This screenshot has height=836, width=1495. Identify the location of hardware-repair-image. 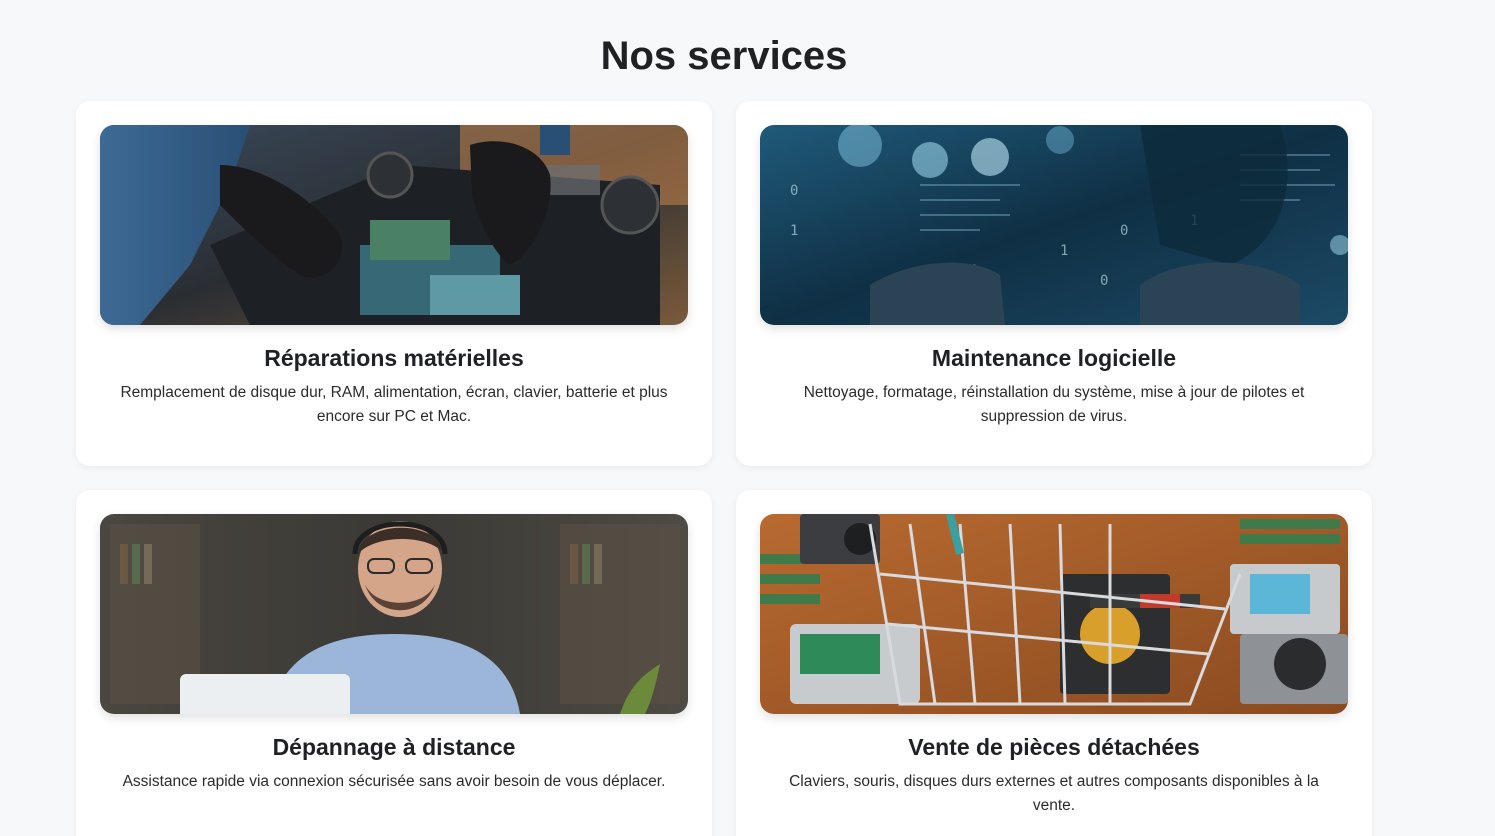
(394, 225).